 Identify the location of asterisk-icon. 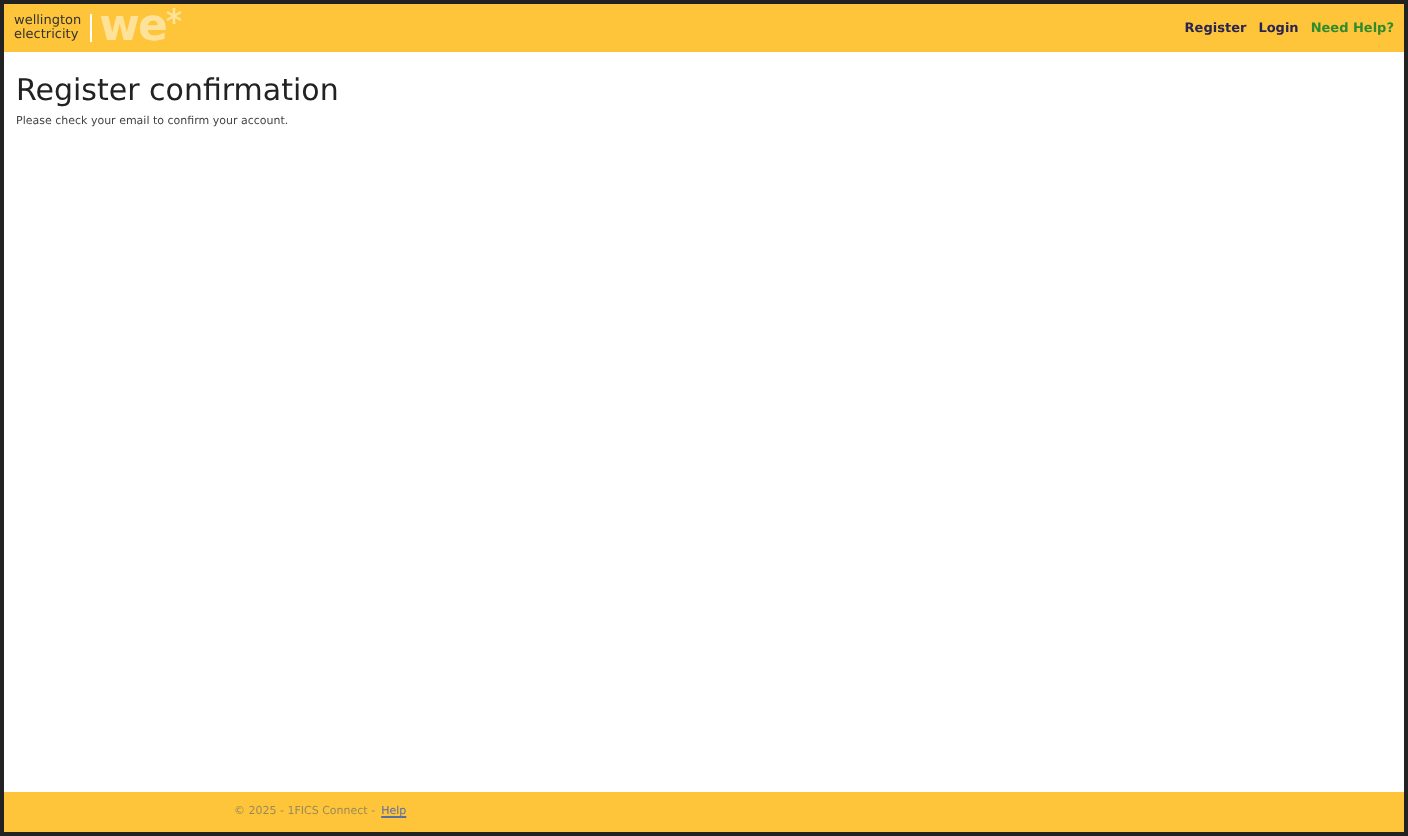
(173, 16).